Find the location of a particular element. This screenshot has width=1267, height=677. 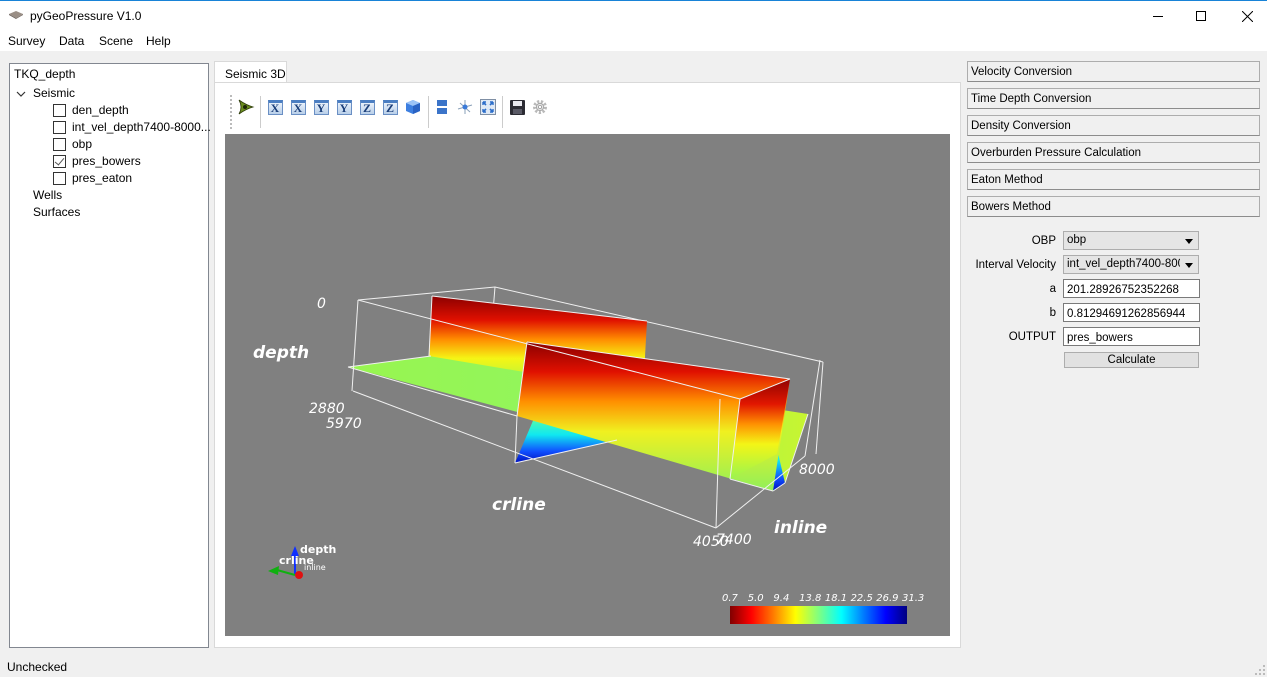

obp-select: obp is located at coordinates (1131, 240).